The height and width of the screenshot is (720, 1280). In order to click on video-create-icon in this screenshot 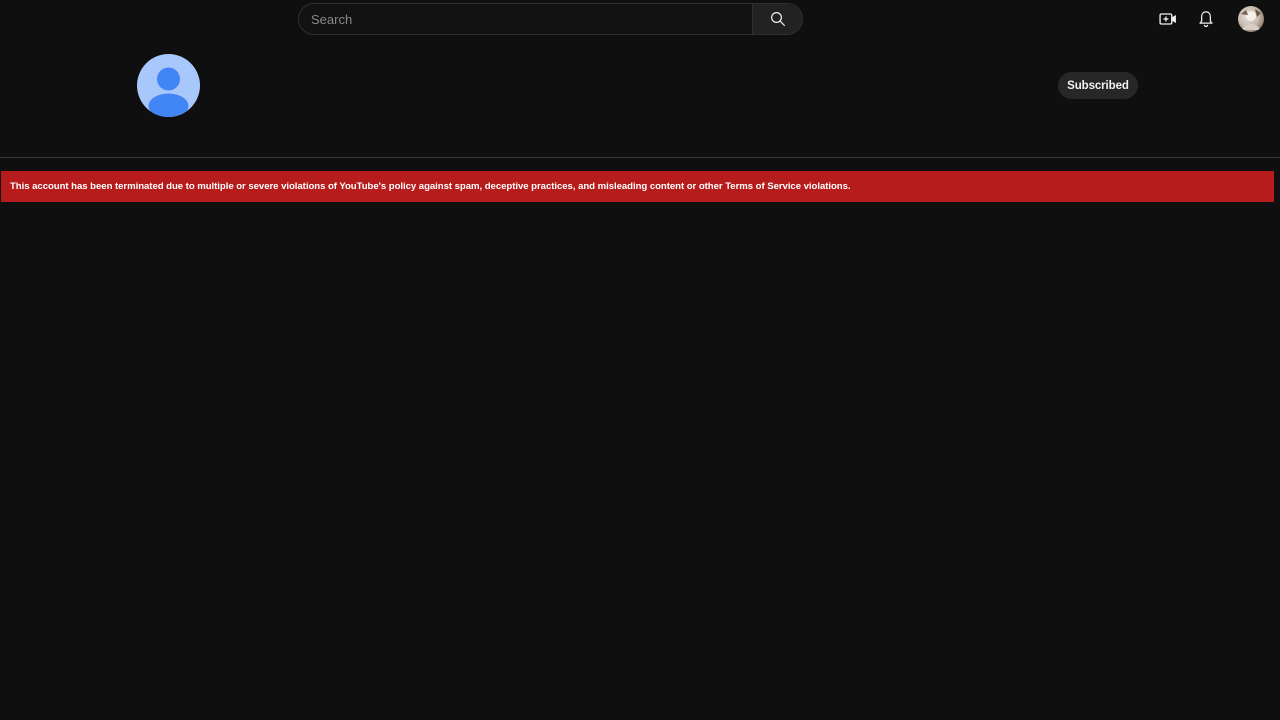, I will do `click(1167, 19)`.